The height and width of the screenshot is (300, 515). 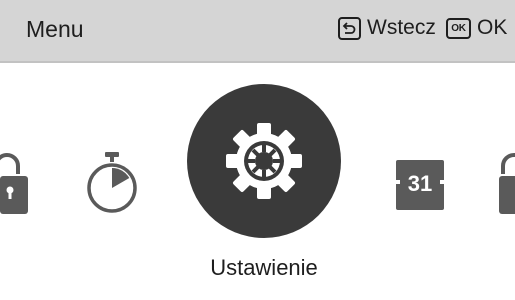 I want to click on ok-label: OK, so click(x=492, y=27).